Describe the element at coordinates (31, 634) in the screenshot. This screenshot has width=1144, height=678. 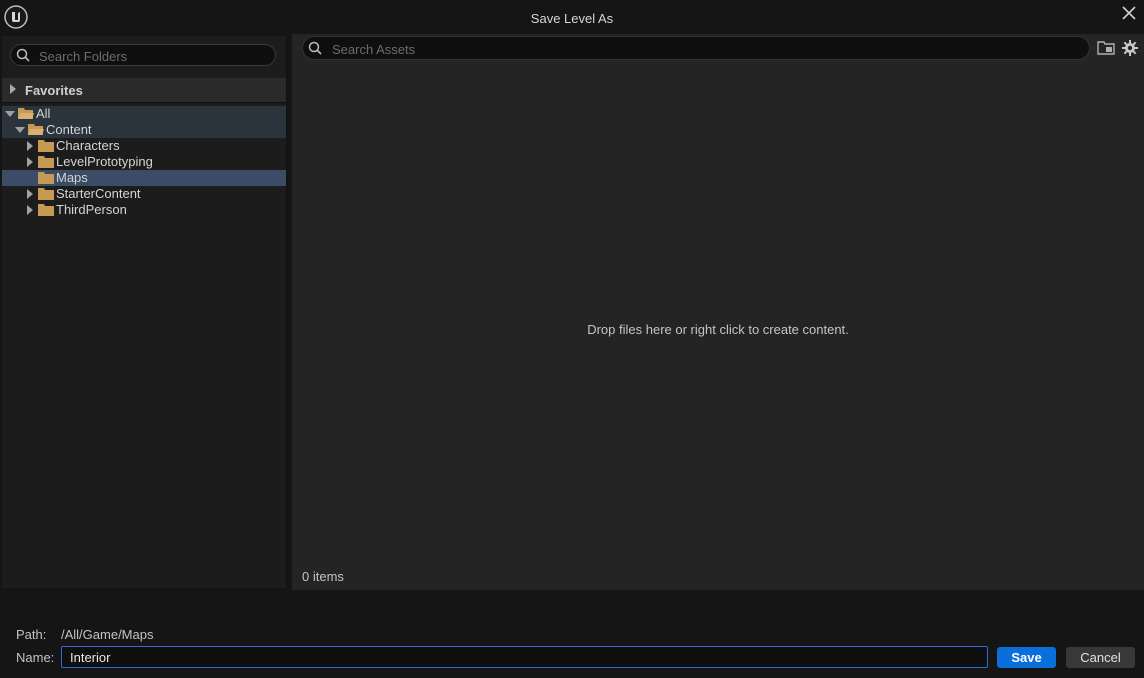
I see `path-label: Path:` at that location.